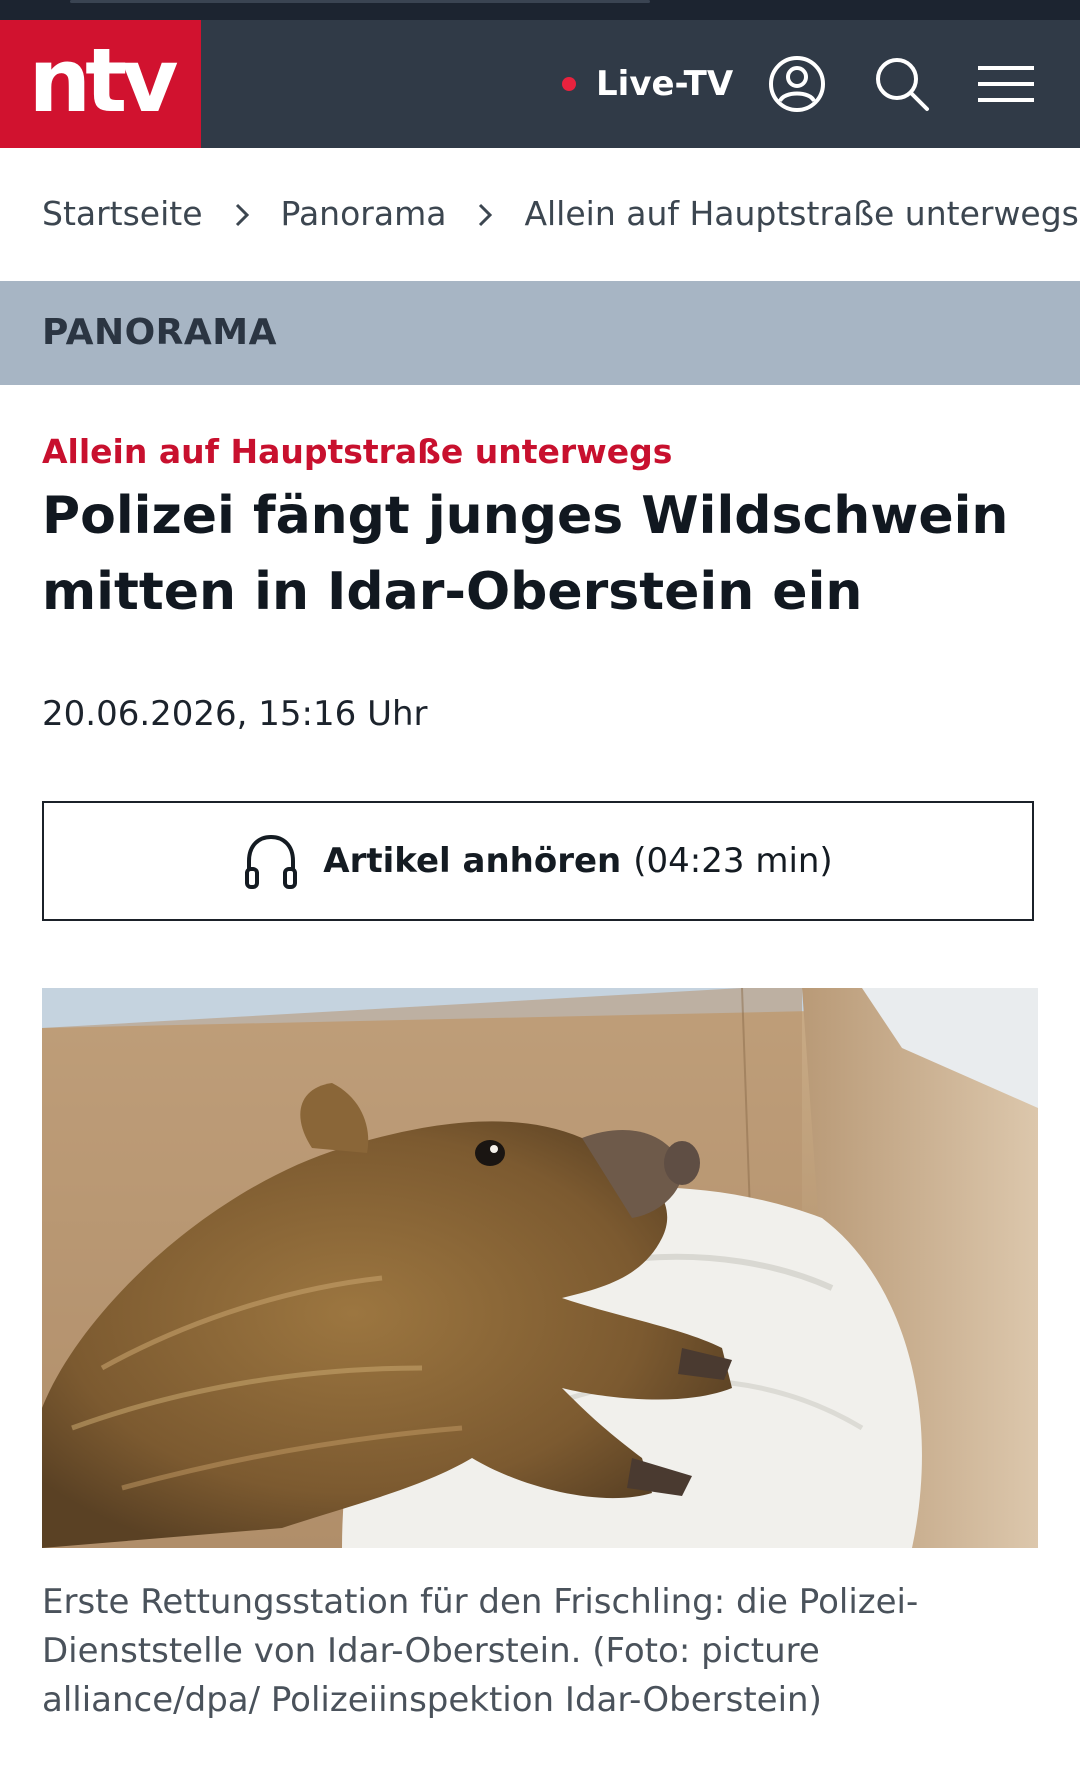 The image size is (1080, 1767). I want to click on status-strip, so click(540, 10).